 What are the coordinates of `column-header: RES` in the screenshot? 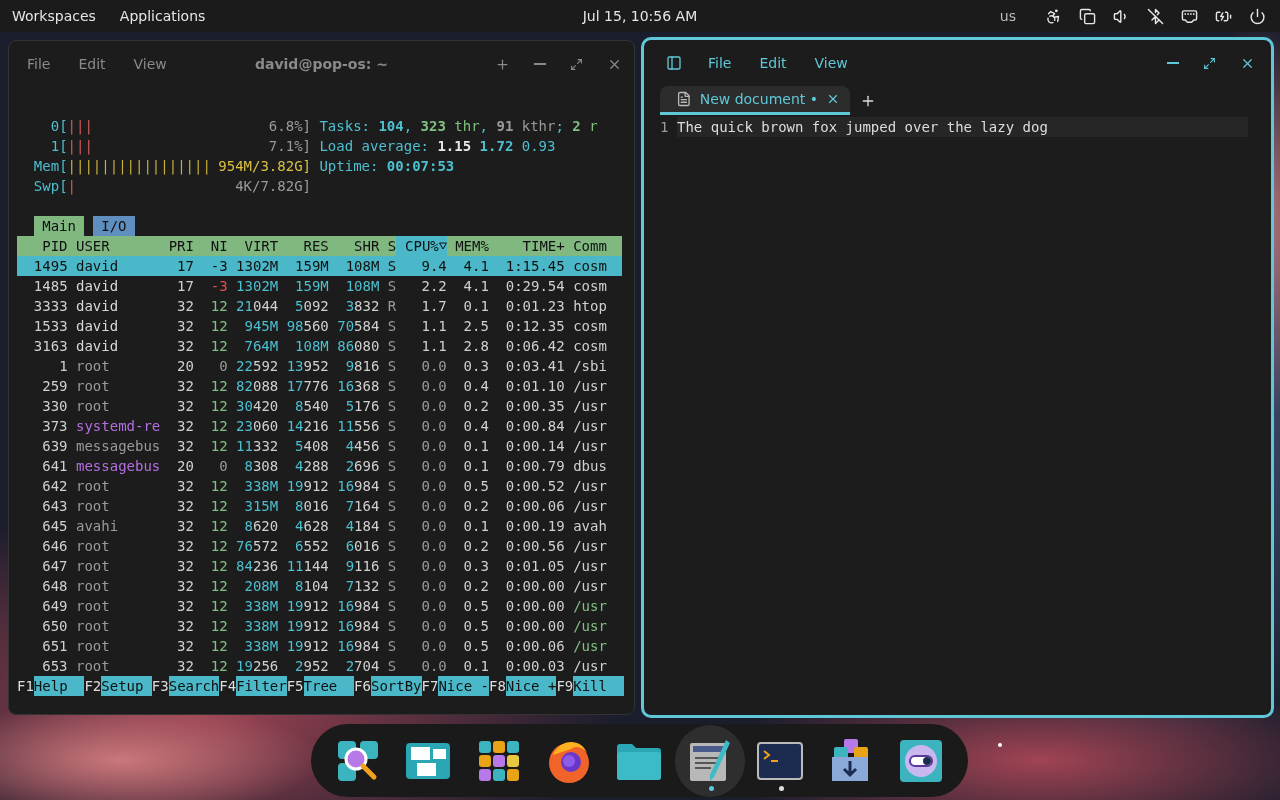 It's located at (307, 246).